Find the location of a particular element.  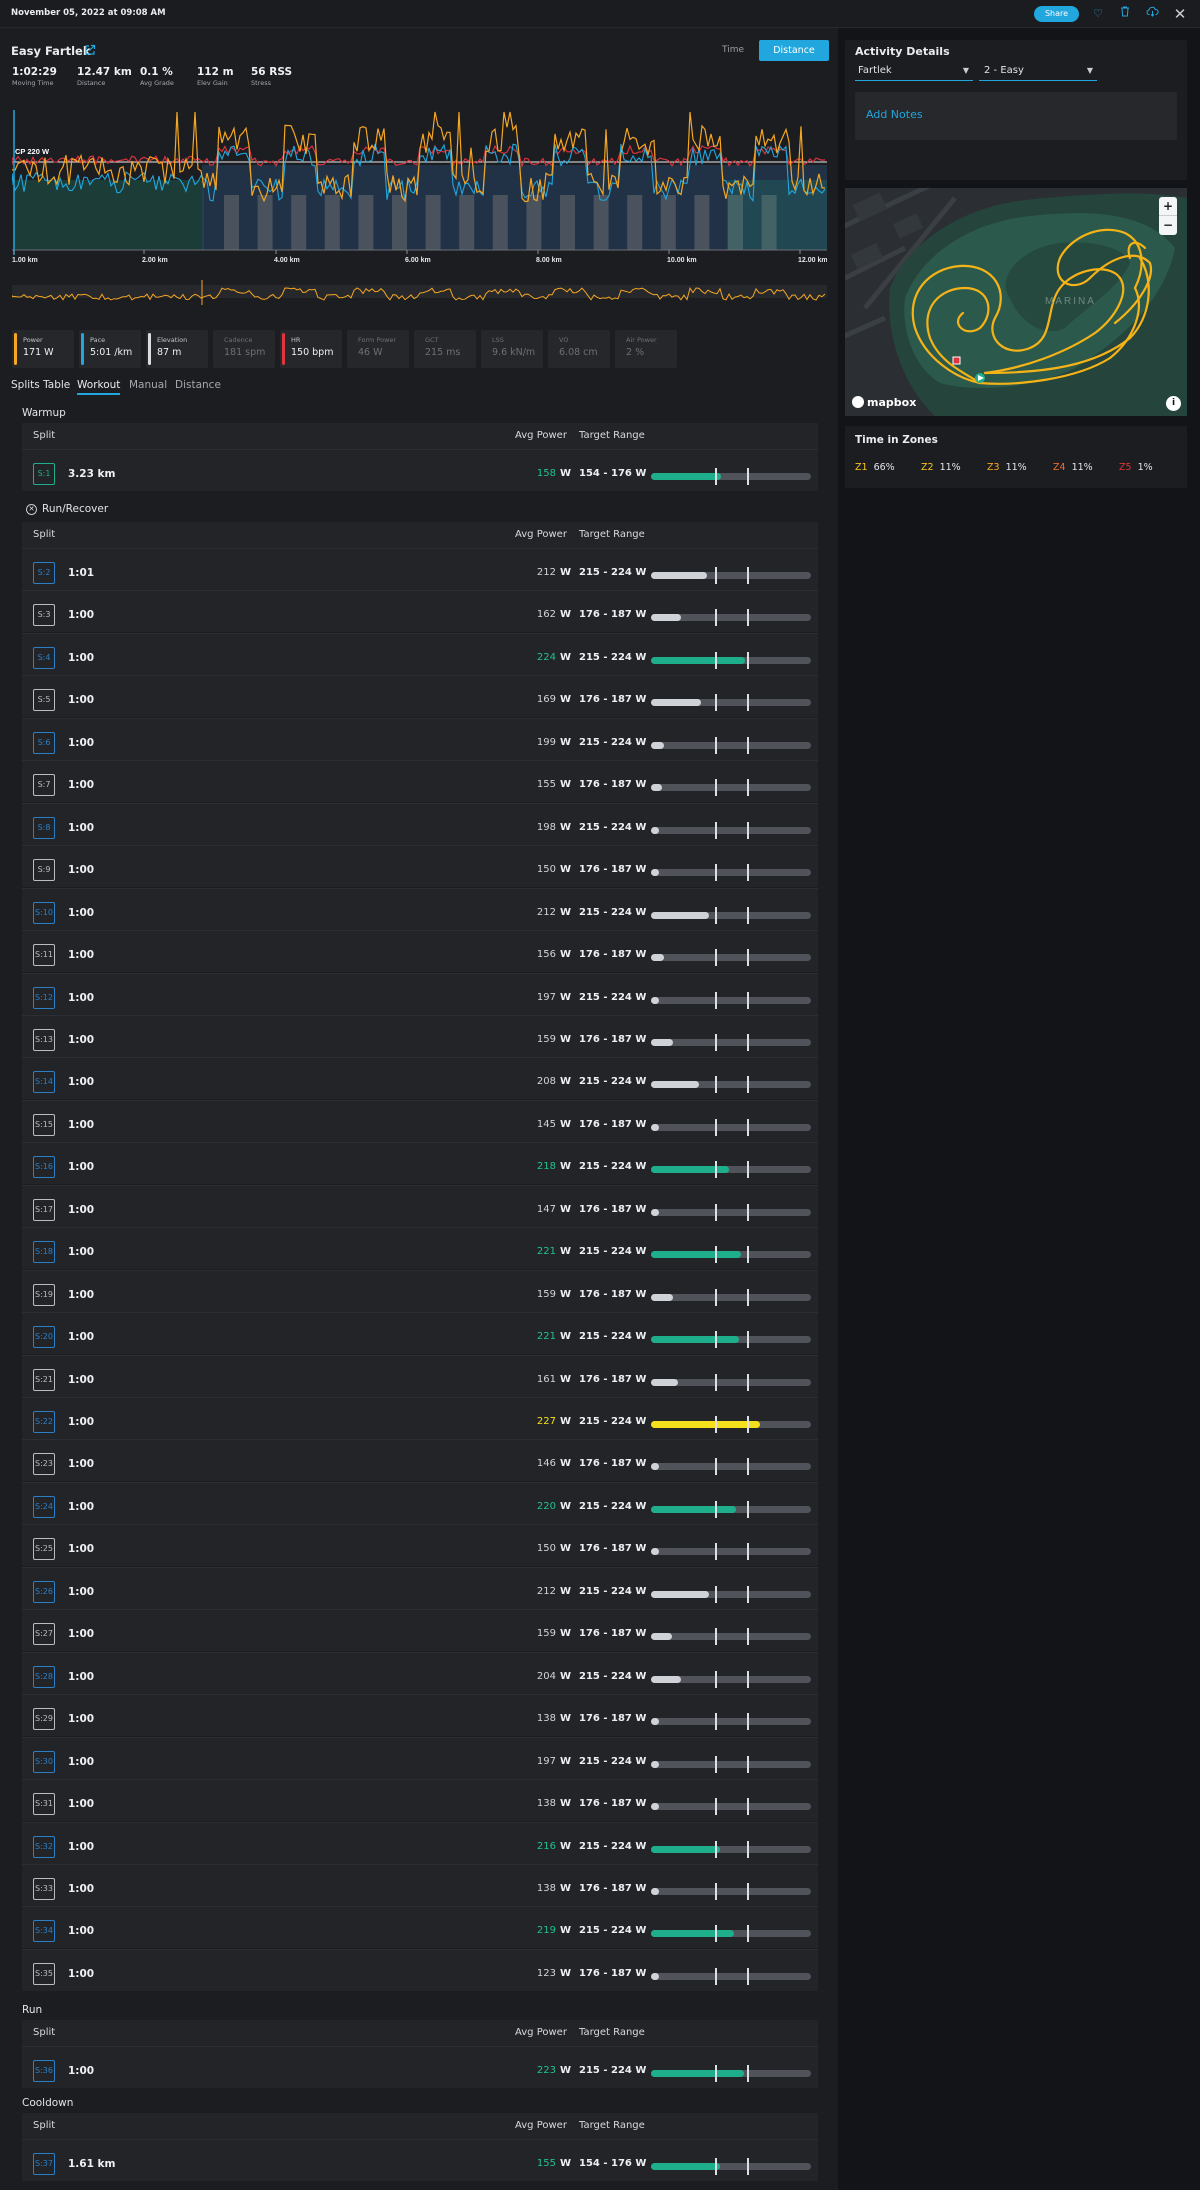

split-row: S:26 1:00 212 W 215 - 224 W is located at coordinates (420, 1587).